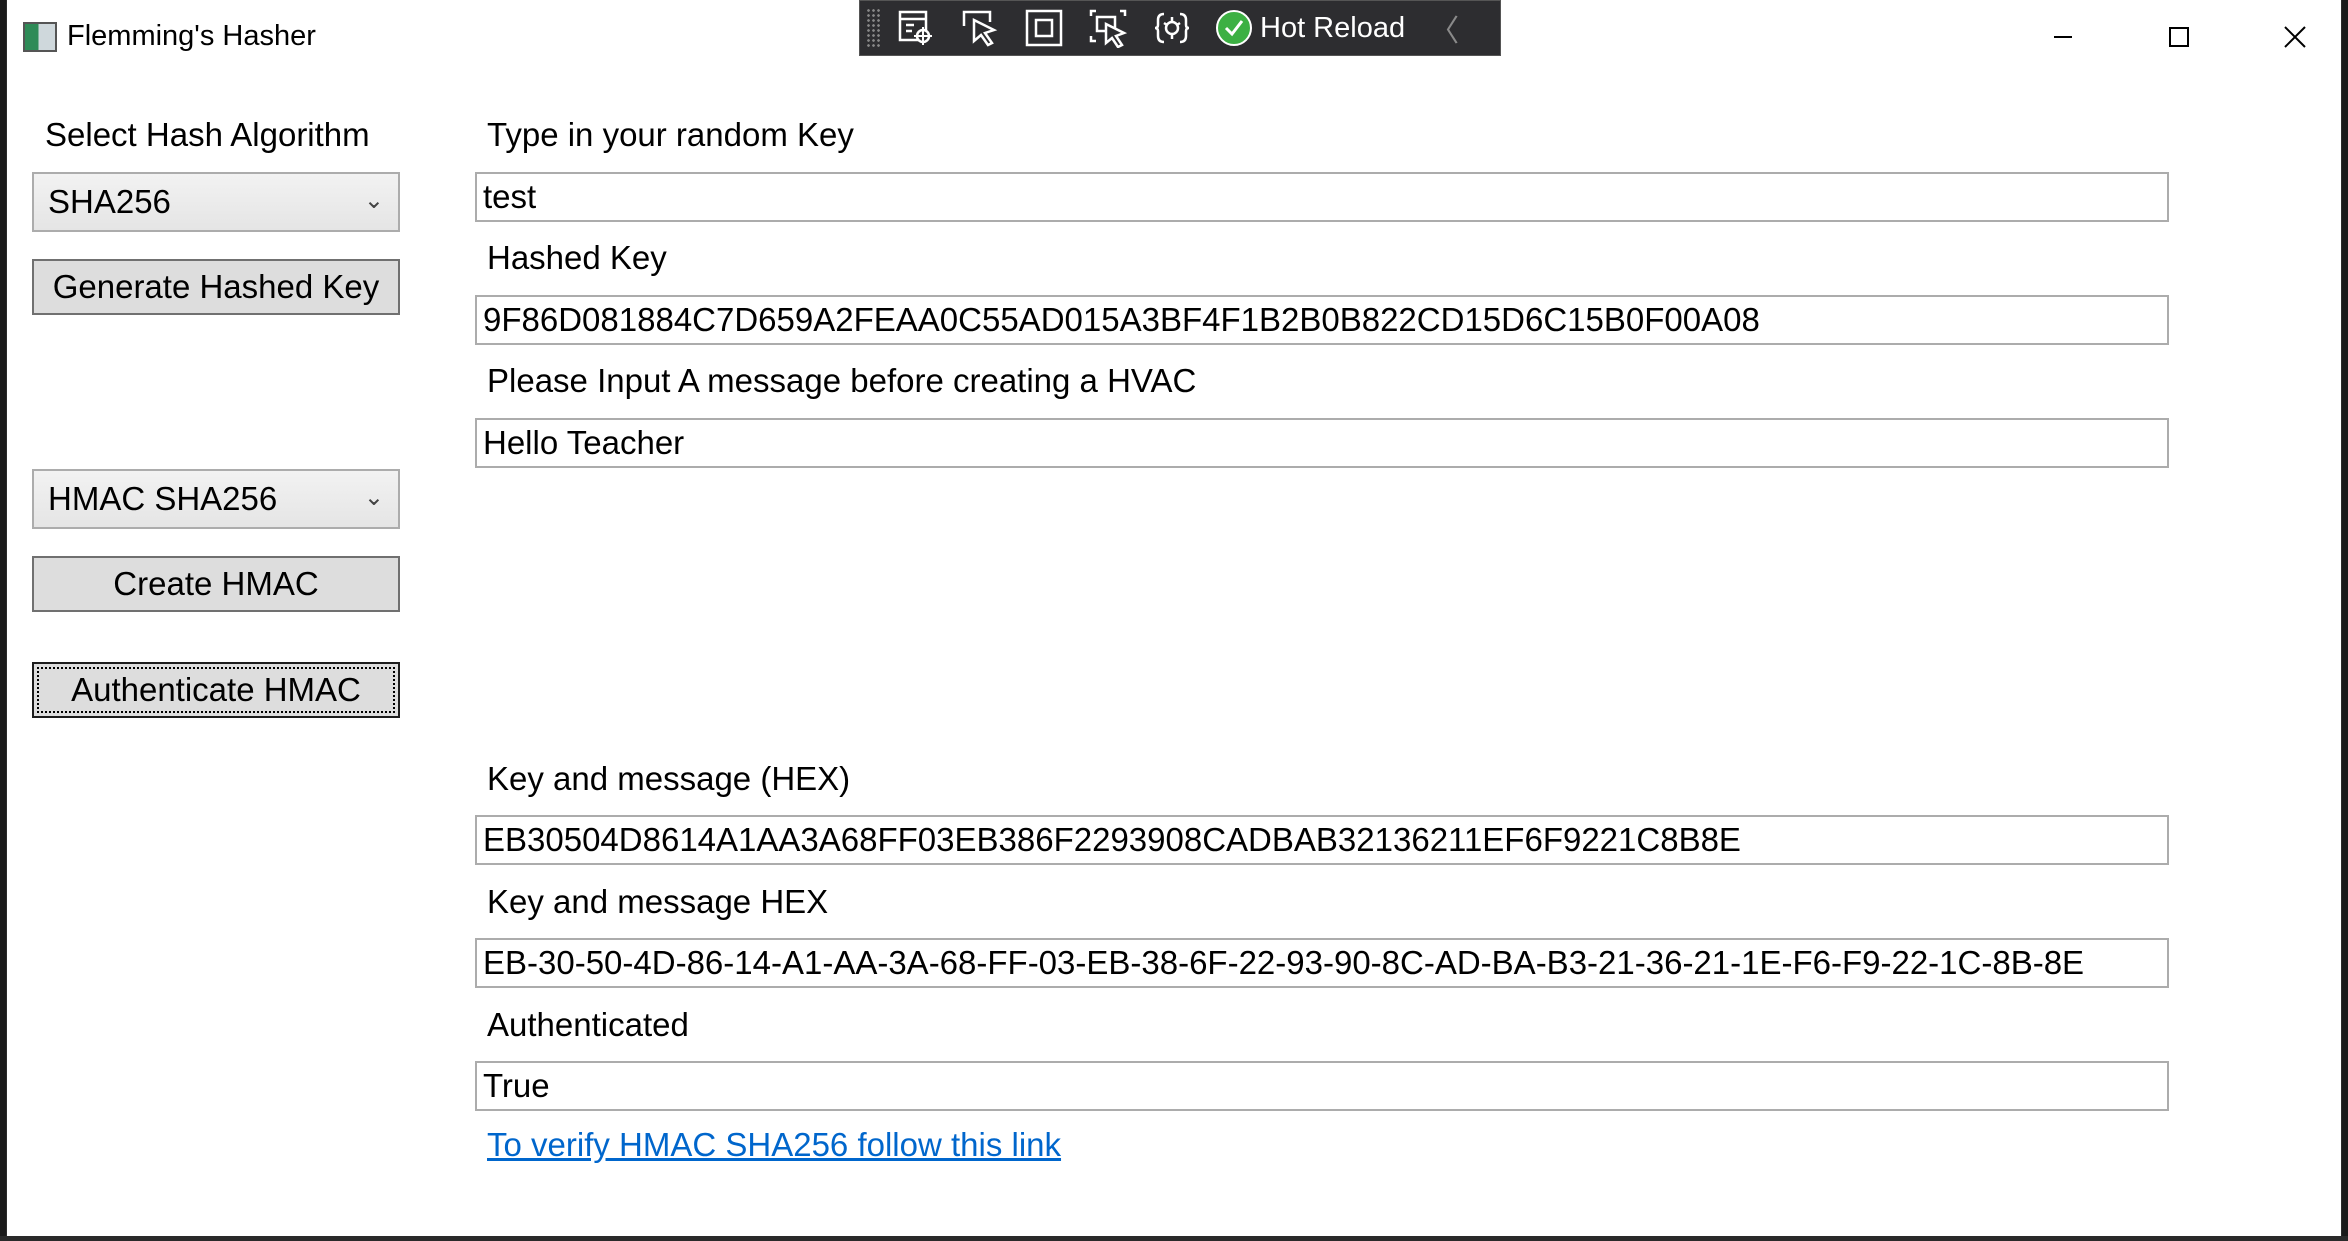 The image size is (2348, 1241). I want to click on algorithm-label: Select Hash Algorithm, so click(207, 134).